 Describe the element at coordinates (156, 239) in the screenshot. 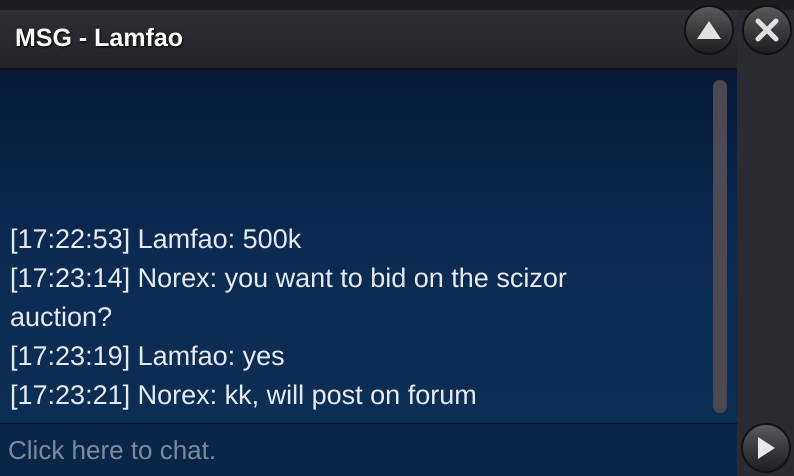

I see `chat-message: [17:22:53] Lamfao: 500k` at that location.